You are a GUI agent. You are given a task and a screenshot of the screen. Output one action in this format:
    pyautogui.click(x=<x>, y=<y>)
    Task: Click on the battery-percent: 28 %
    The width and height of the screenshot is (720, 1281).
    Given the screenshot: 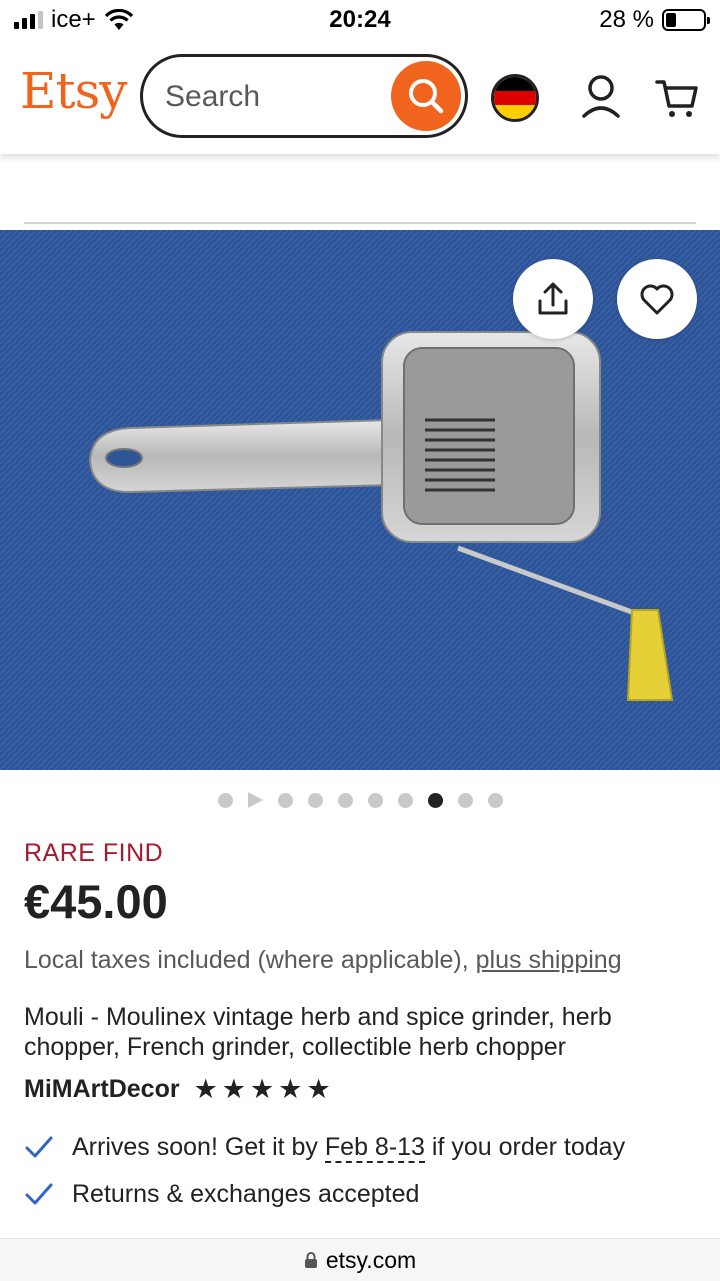 What is the action you would take?
    pyautogui.click(x=626, y=19)
    